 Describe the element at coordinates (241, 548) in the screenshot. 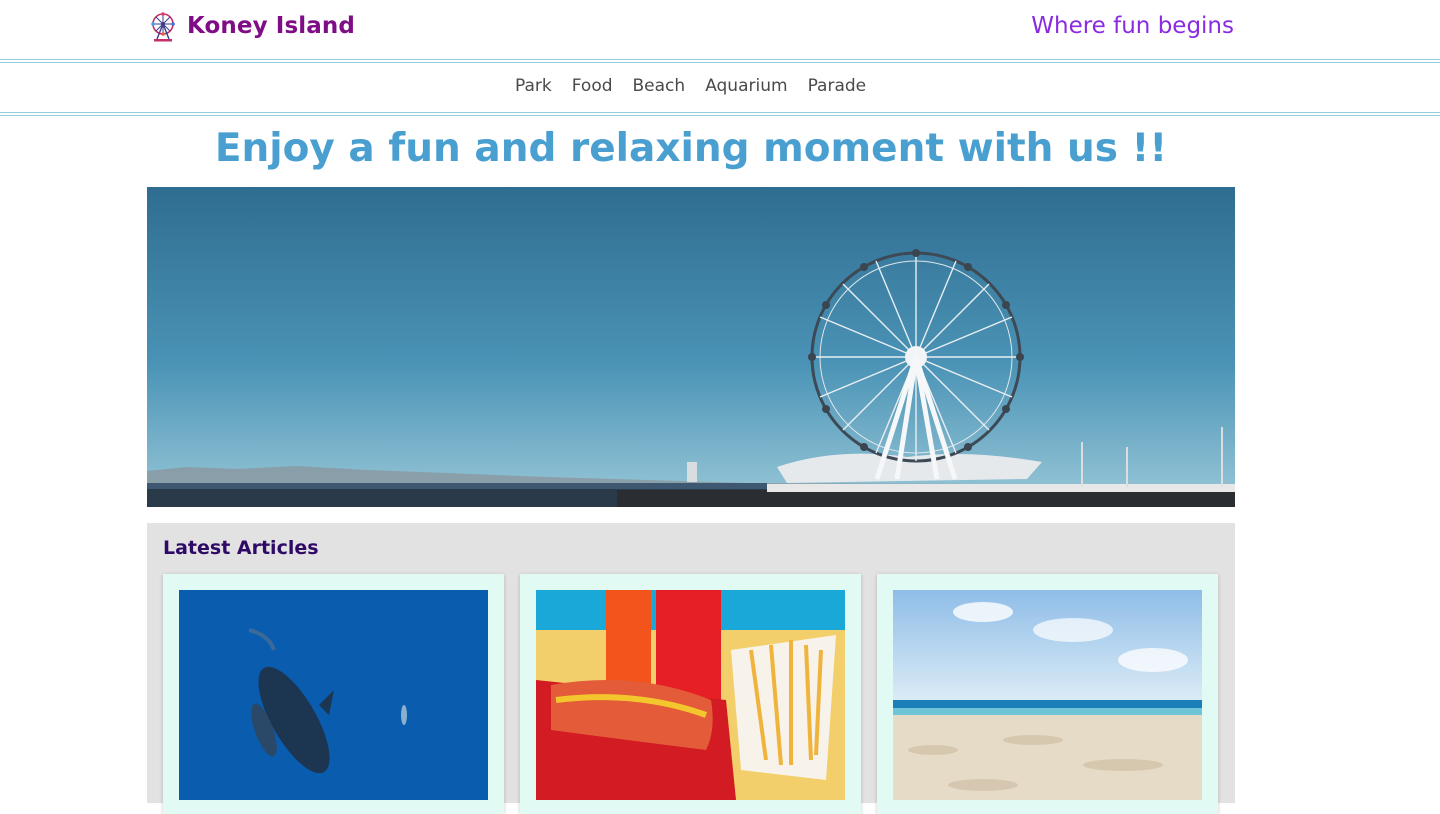

I see `latest-articles-heading: Latest Articles` at that location.